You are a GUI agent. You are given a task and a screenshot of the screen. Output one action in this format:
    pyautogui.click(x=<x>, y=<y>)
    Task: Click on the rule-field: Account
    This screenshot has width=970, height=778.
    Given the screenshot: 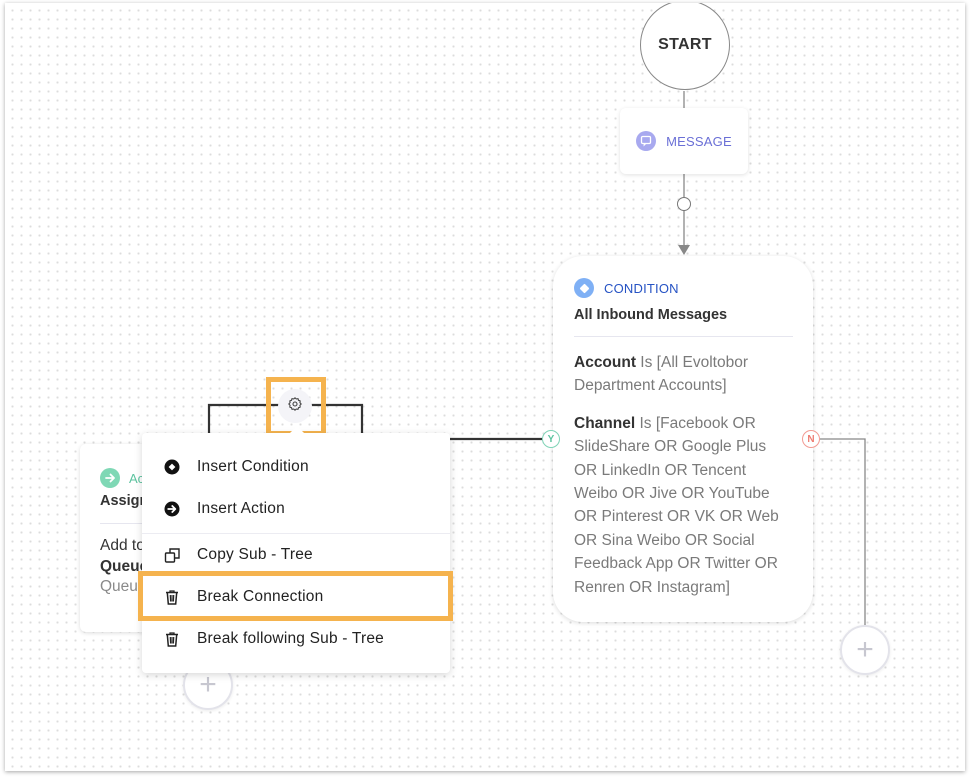 What is the action you would take?
    pyautogui.click(x=605, y=362)
    